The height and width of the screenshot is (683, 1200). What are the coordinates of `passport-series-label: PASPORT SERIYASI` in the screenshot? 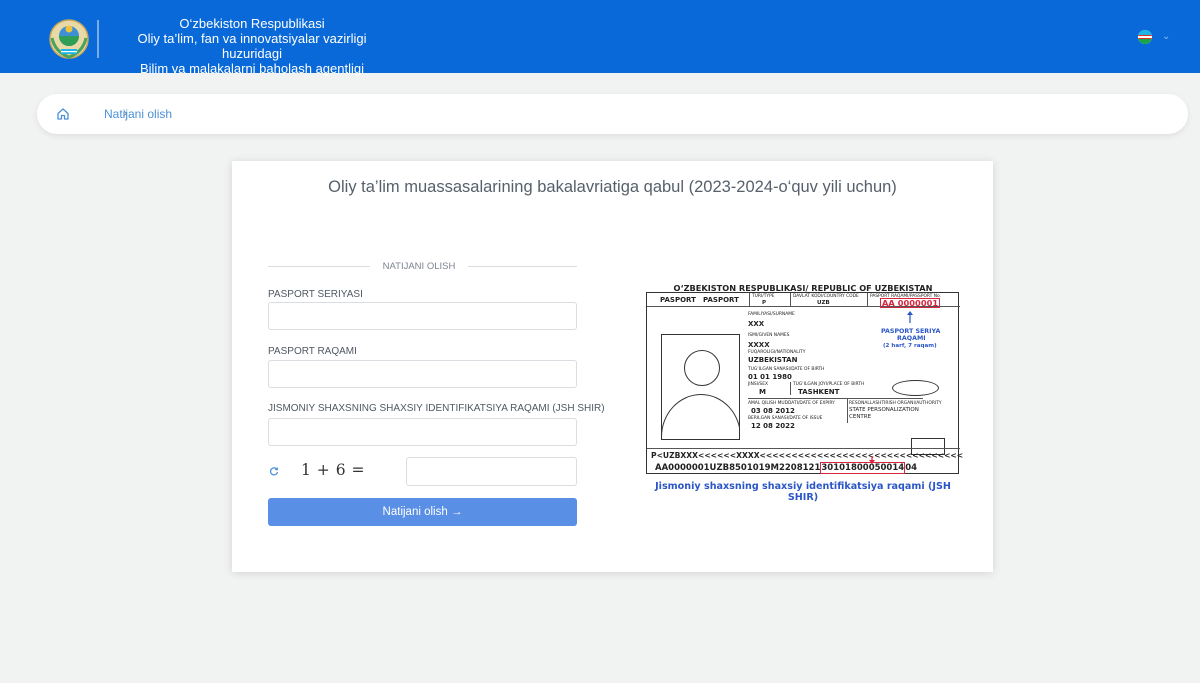 It's located at (315, 294).